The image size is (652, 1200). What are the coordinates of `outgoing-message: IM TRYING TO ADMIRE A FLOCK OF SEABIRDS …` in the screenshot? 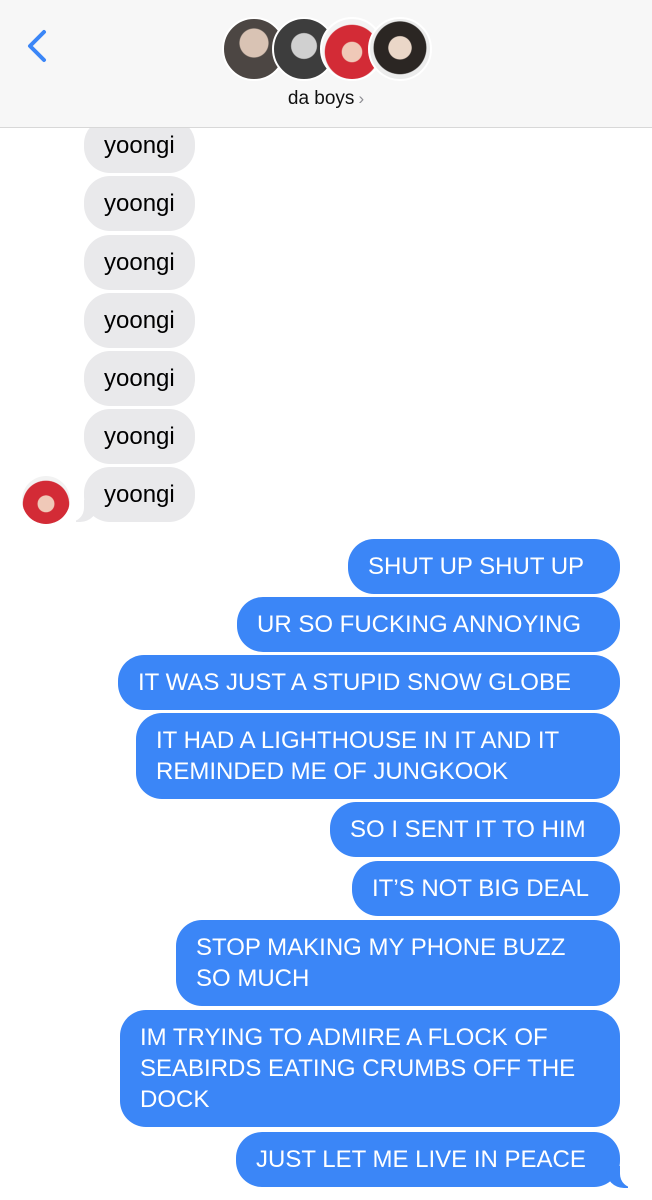 It's located at (370, 1068).